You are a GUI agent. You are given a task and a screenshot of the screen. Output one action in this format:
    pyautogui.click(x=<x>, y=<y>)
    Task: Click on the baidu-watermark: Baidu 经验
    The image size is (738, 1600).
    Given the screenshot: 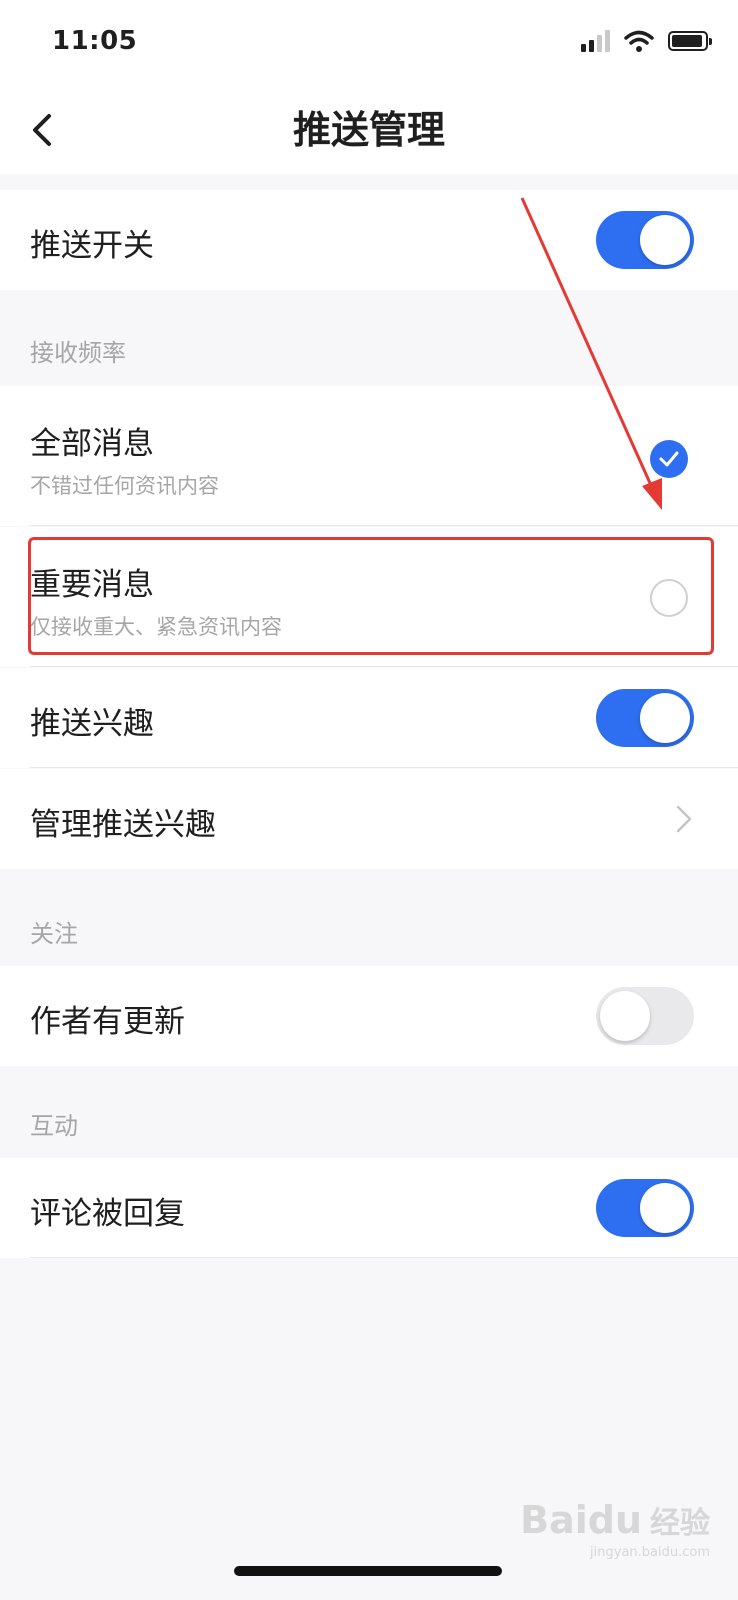 What is the action you would take?
    pyautogui.click(x=615, y=1520)
    